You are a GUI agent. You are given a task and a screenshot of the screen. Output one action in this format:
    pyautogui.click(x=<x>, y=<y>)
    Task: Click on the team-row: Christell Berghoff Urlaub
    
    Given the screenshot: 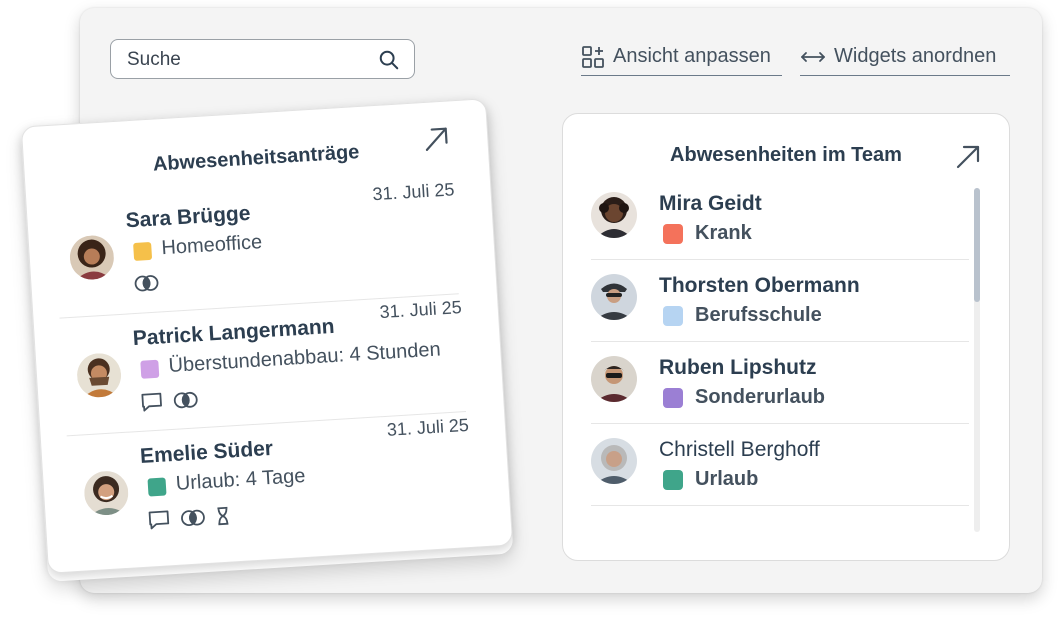 What is the action you would take?
    pyautogui.click(x=780, y=465)
    